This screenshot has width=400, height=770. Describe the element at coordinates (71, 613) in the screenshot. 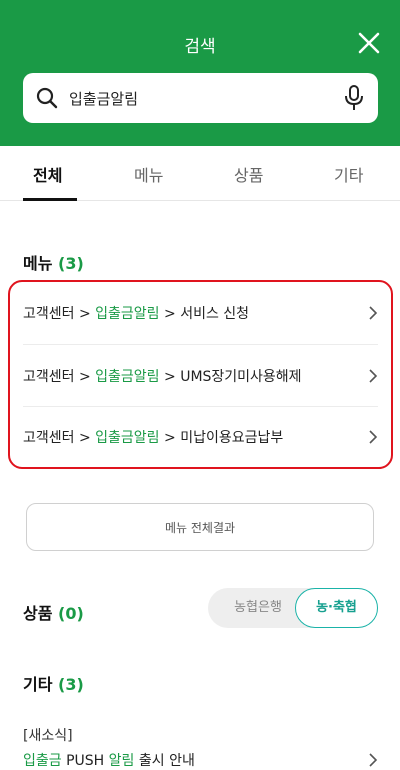

I see `product-section-count: (0)` at that location.